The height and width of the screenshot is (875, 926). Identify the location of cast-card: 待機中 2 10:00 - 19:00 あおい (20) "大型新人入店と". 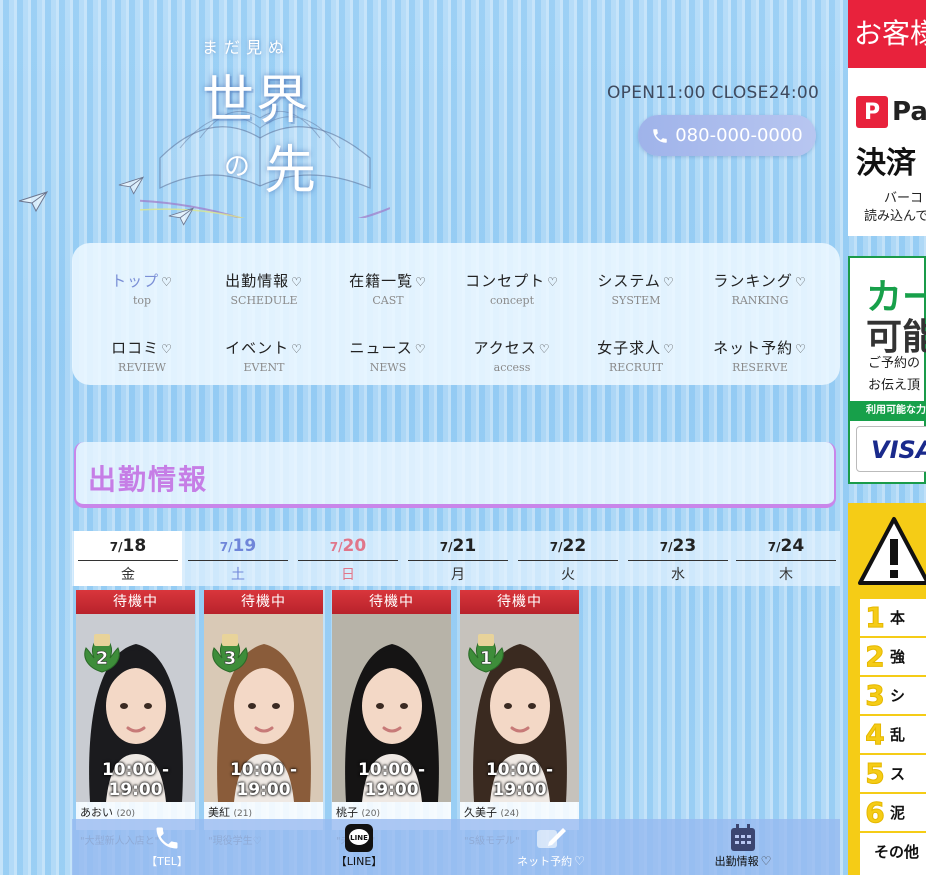
(135, 718).